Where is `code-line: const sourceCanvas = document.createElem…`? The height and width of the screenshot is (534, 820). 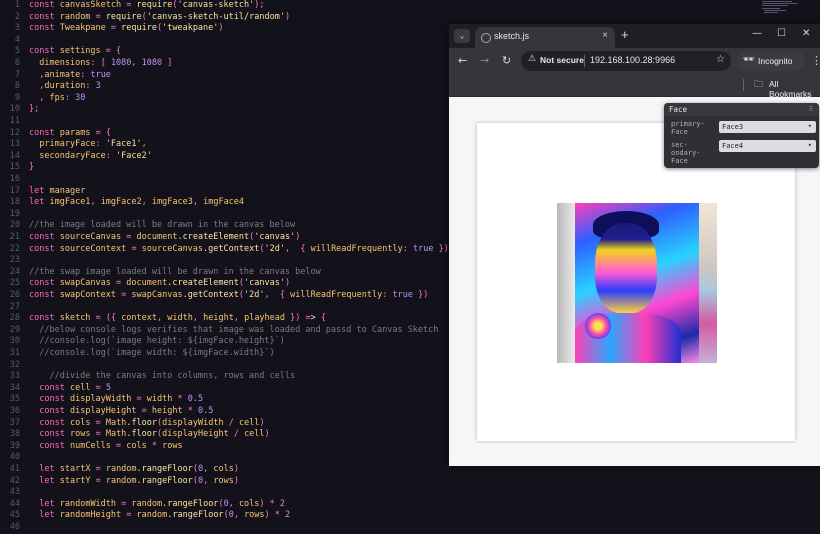
code-line: const sourceCanvas = document.createElem… is located at coordinates (164, 238).